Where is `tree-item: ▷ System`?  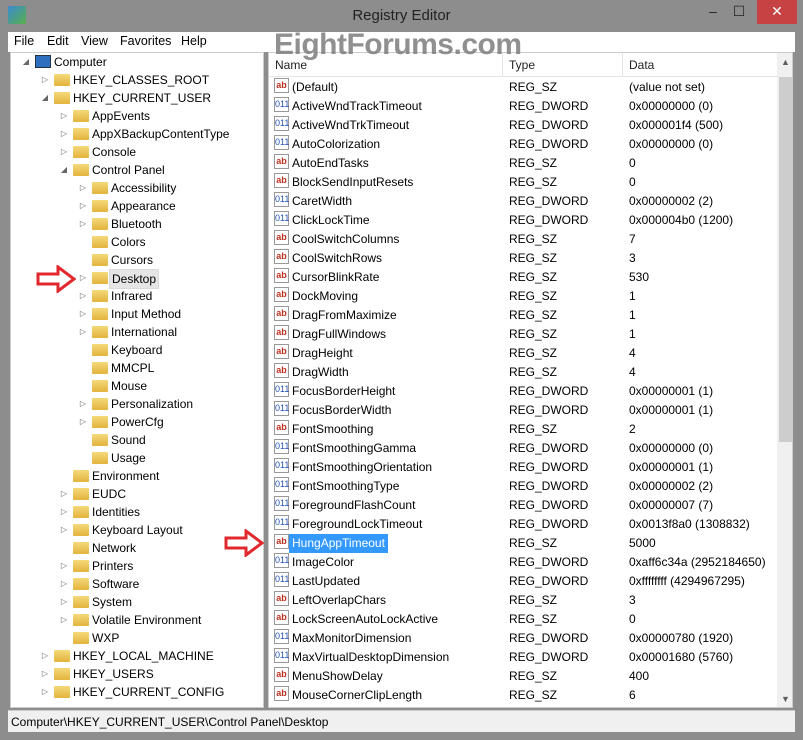
tree-item: ▷ System is located at coordinates (137, 602).